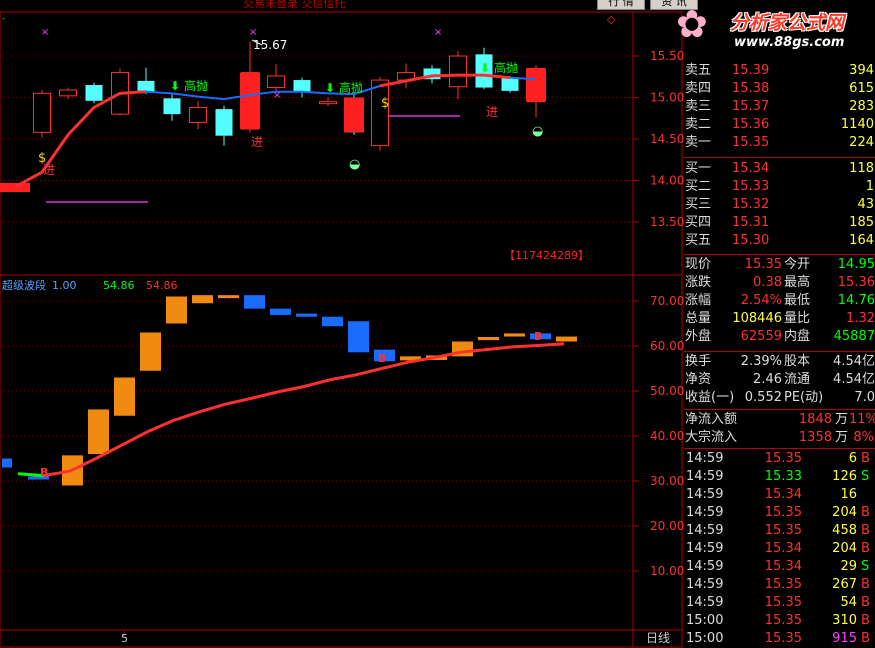  Describe the element at coordinates (783, 548) in the screenshot. I see `tick-price: 15.34` at that location.